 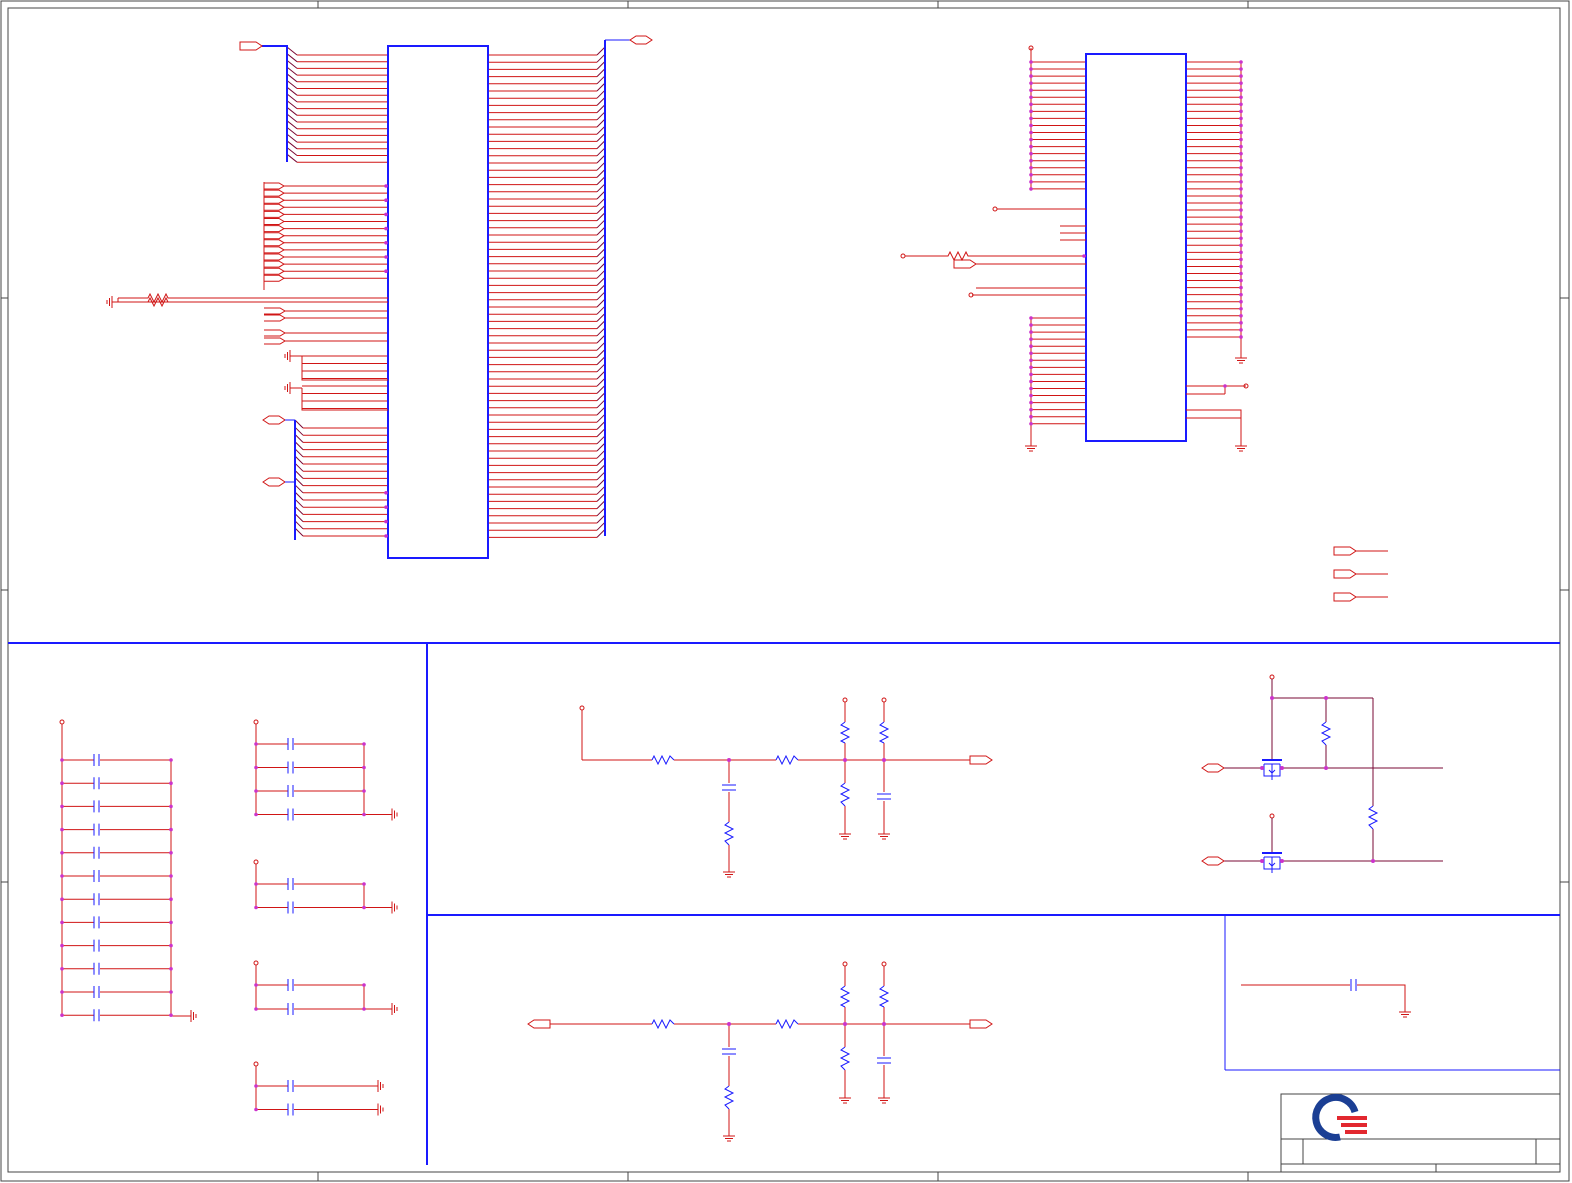 What do you see at coordinates (438, 302) in the screenshot?
I see `connector-u1-body` at bounding box center [438, 302].